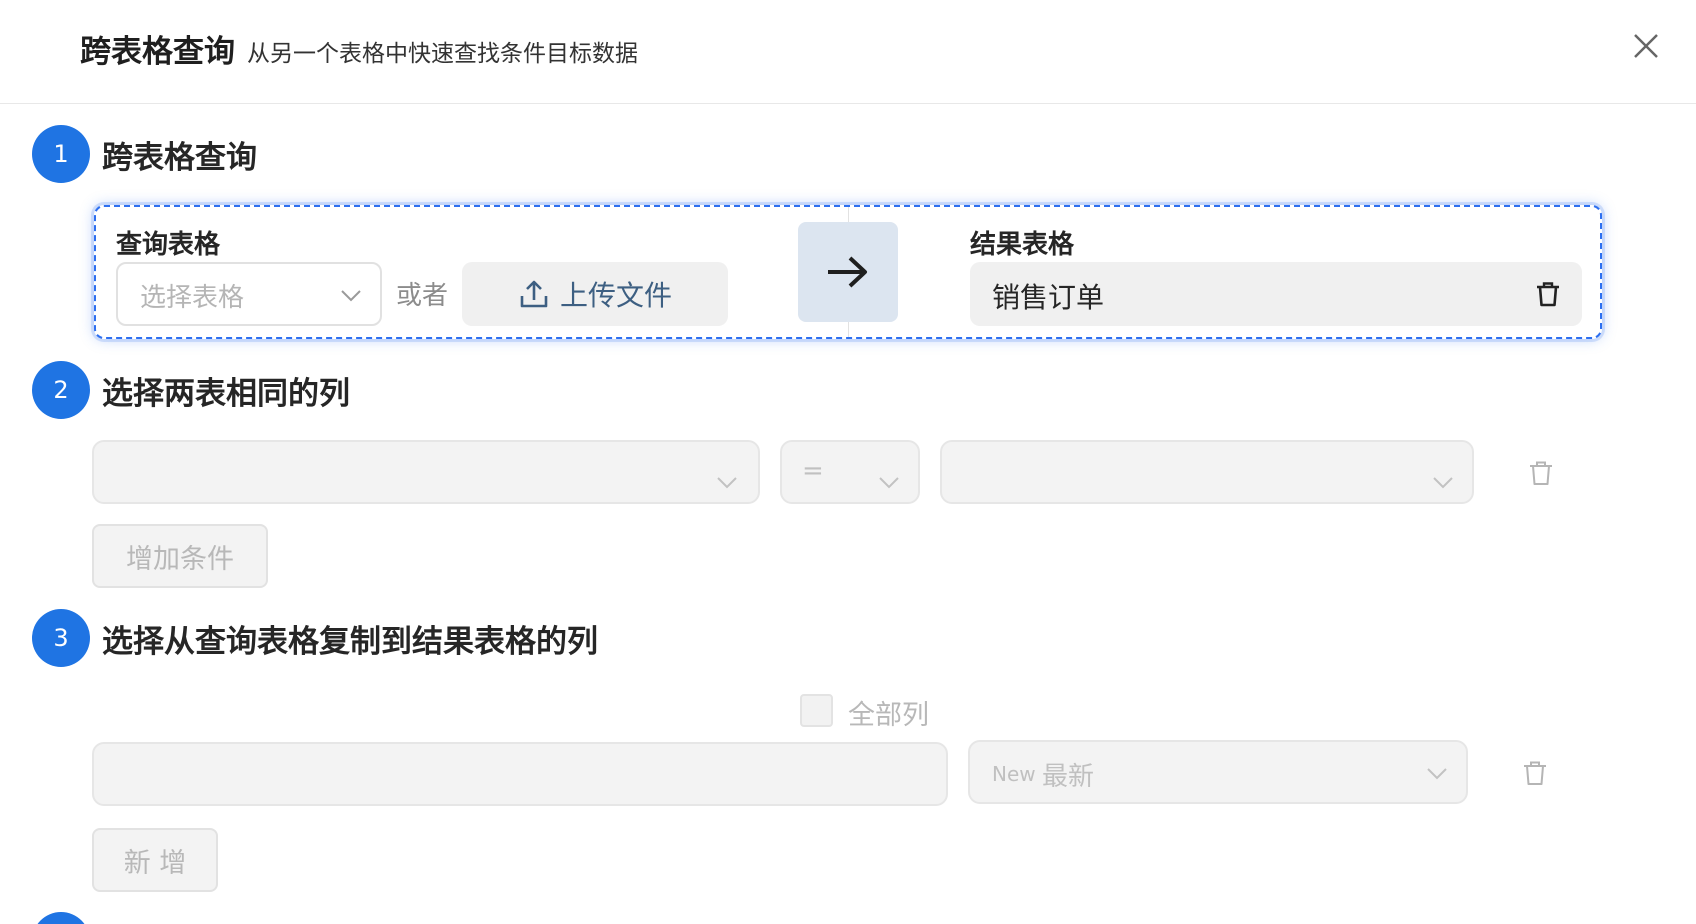 The height and width of the screenshot is (924, 1696). What do you see at coordinates (813, 471) in the screenshot?
I see `operator-value: =` at bounding box center [813, 471].